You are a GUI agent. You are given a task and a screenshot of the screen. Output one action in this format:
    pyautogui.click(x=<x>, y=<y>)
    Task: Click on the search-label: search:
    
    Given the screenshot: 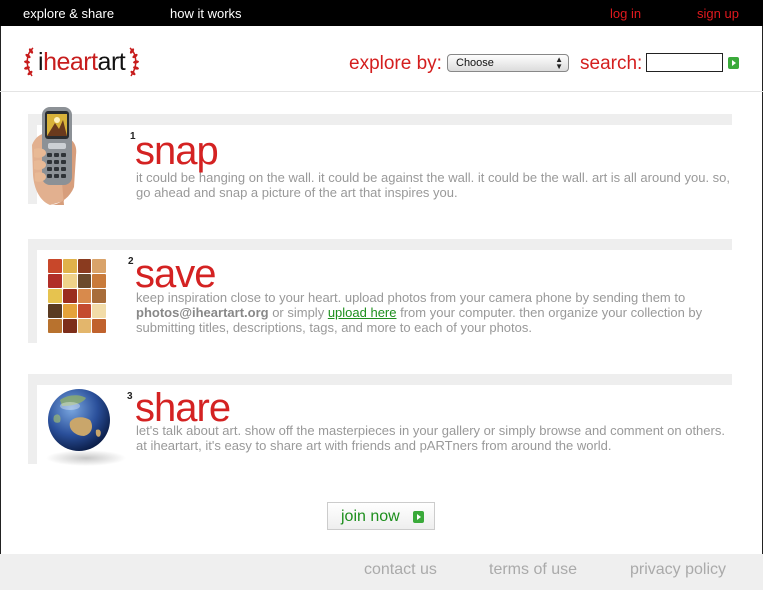 What is the action you would take?
    pyautogui.click(x=611, y=63)
    